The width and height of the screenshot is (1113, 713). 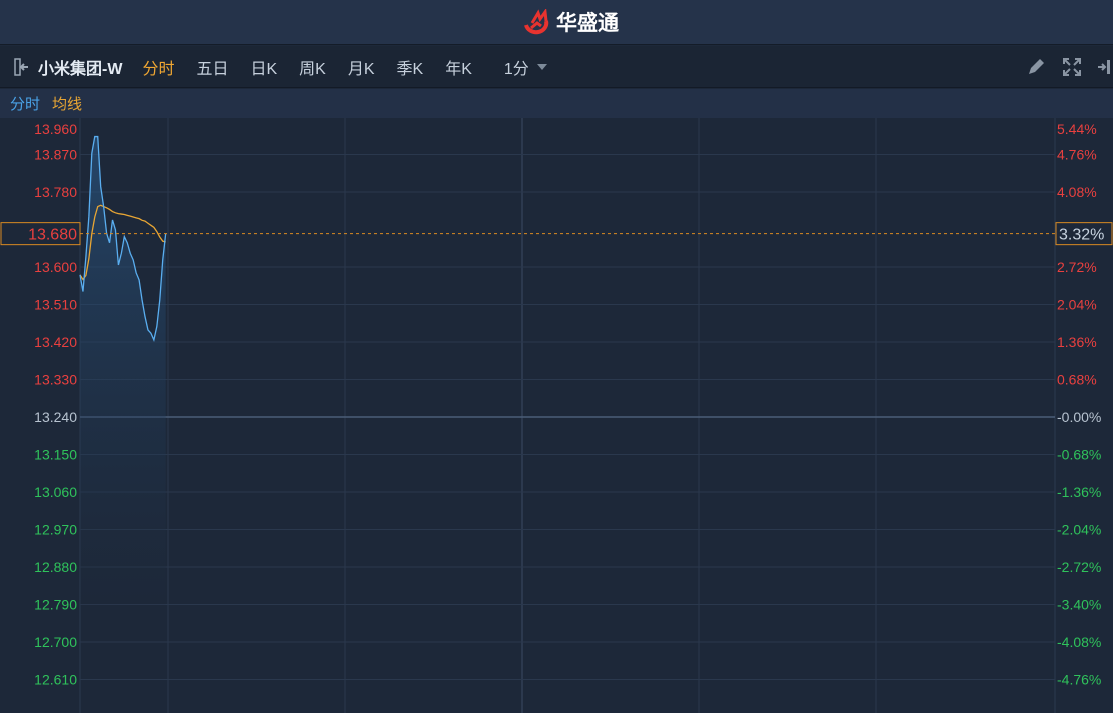 I want to click on logo: 华盛通, so click(x=570, y=22).